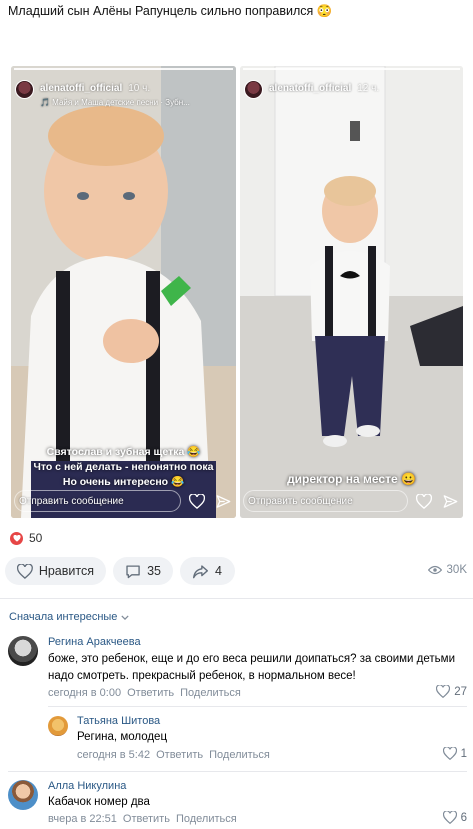  Describe the element at coordinates (125, 617) in the screenshot. I see `chevron-down-icon` at that location.